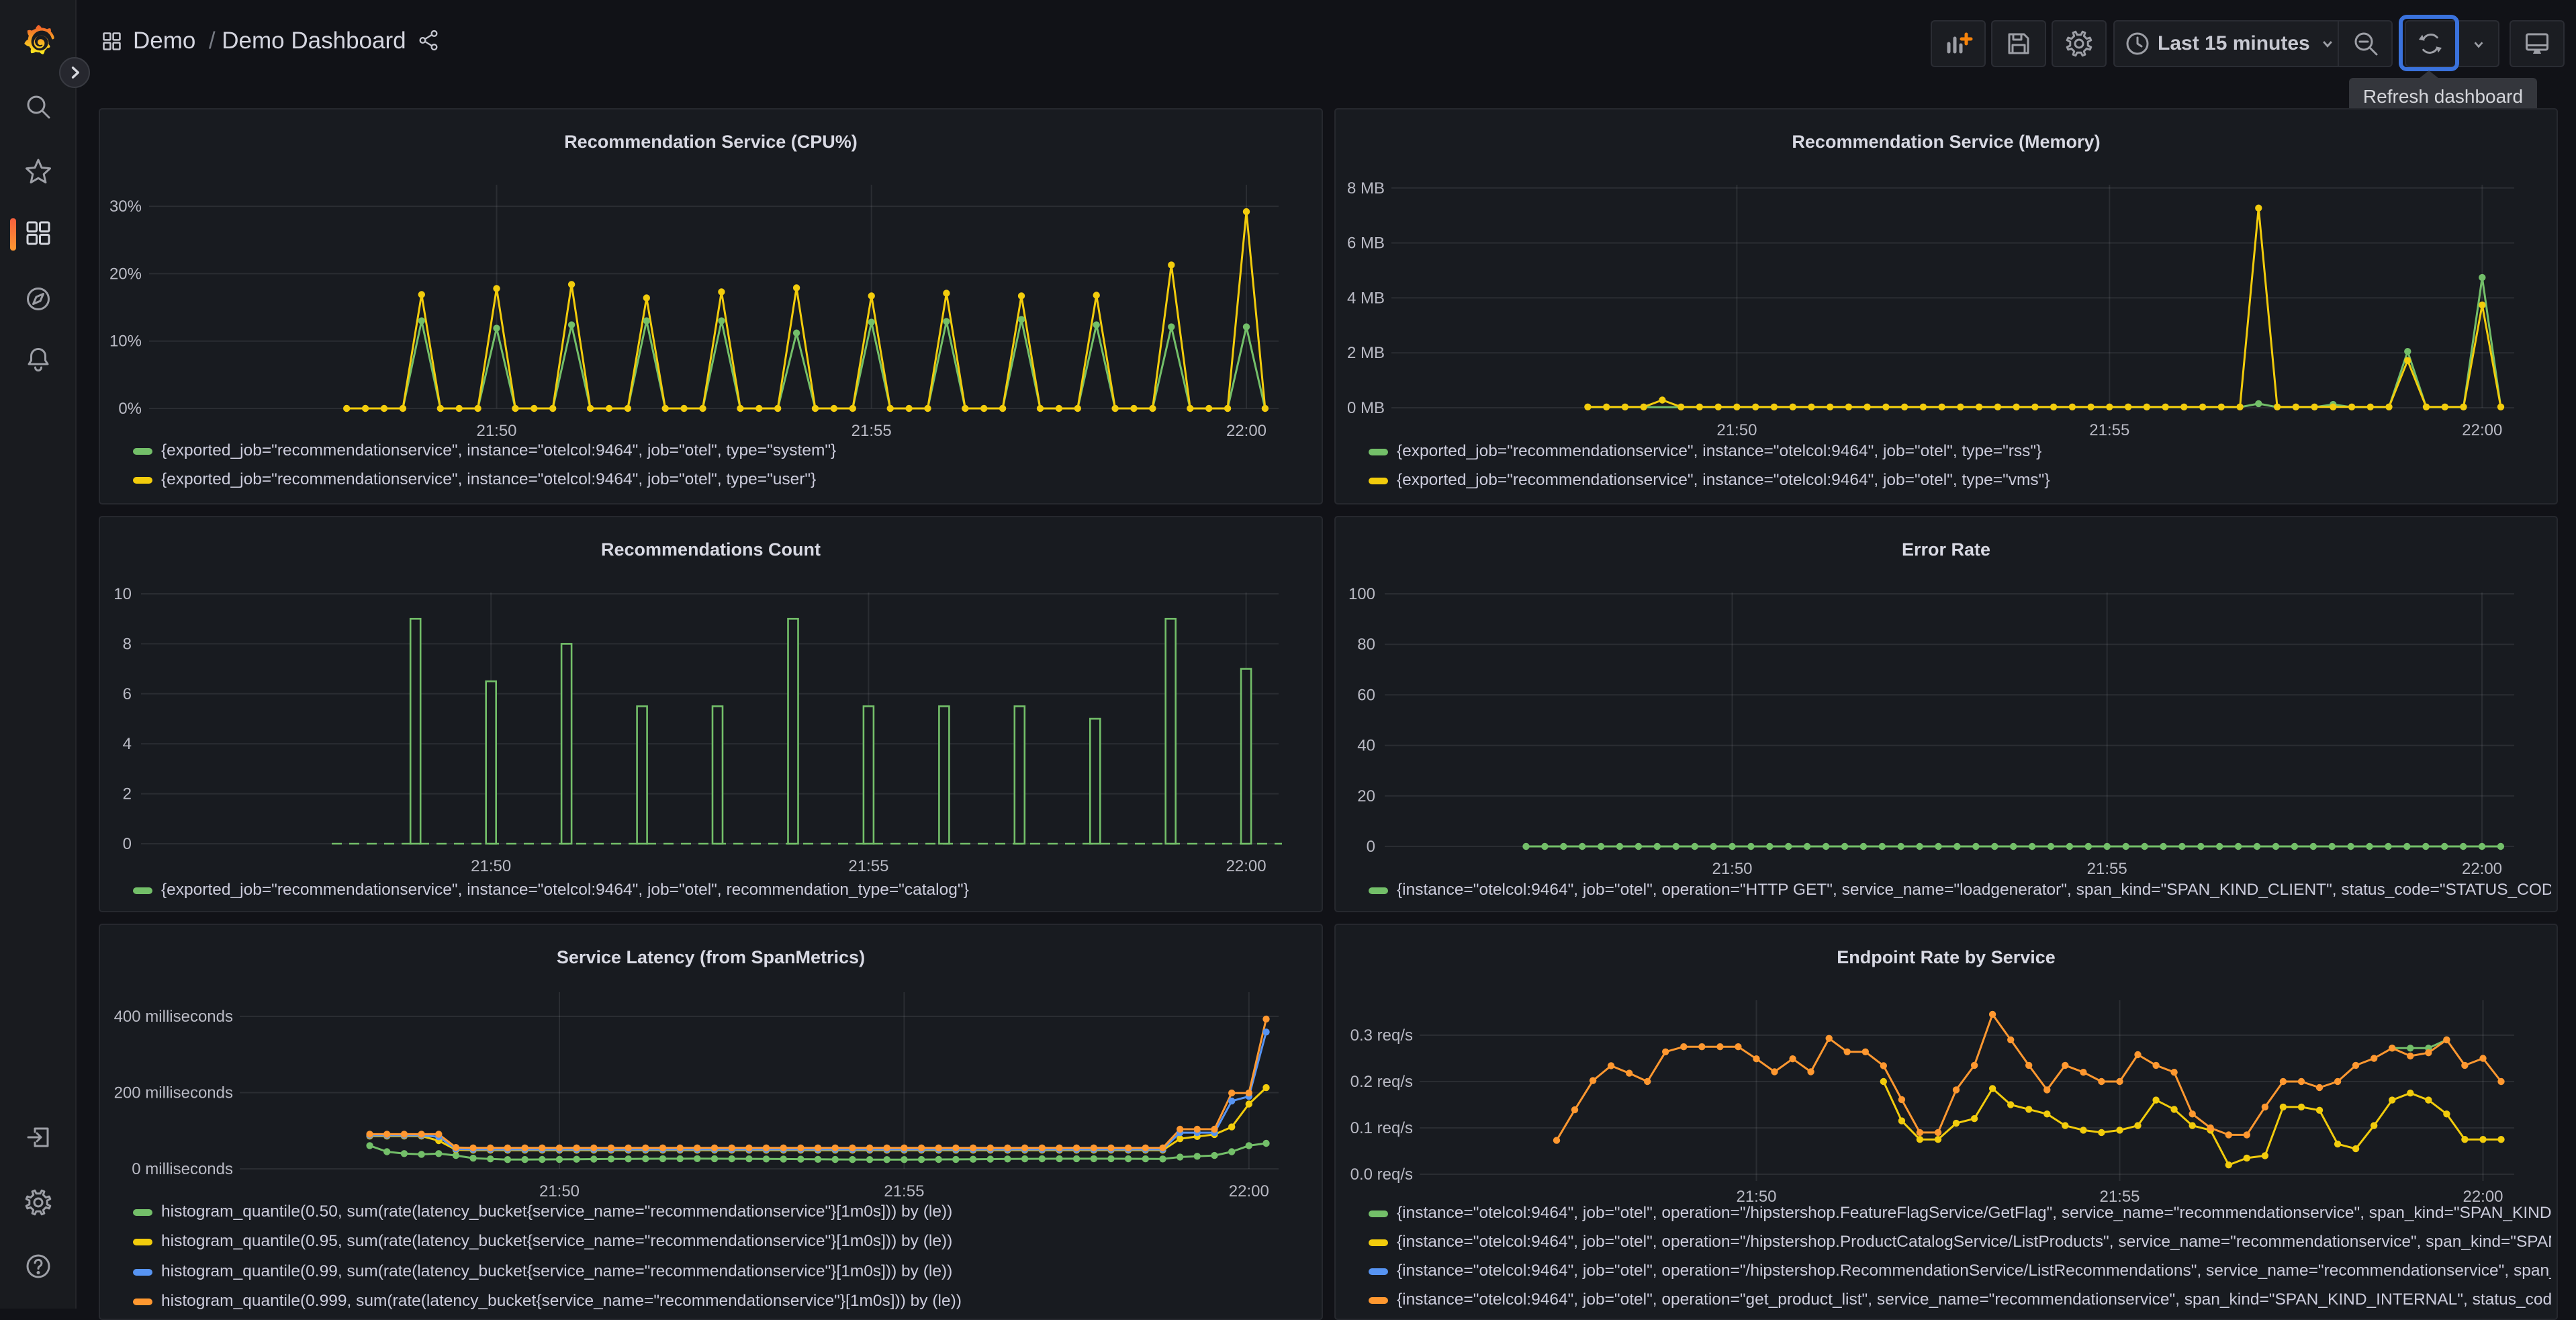 The height and width of the screenshot is (1320, 2576). Describe the element at coordinates (1366, 188) in the screenshot. I see `svg-text: 8 MB` at that location.